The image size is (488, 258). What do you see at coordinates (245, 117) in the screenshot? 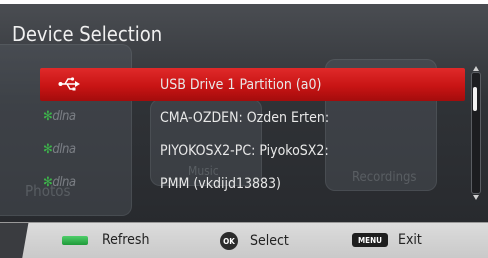
I see `device-label: CMA-OZDEN: Ozden Erten:` at bounding box center [245, 117].